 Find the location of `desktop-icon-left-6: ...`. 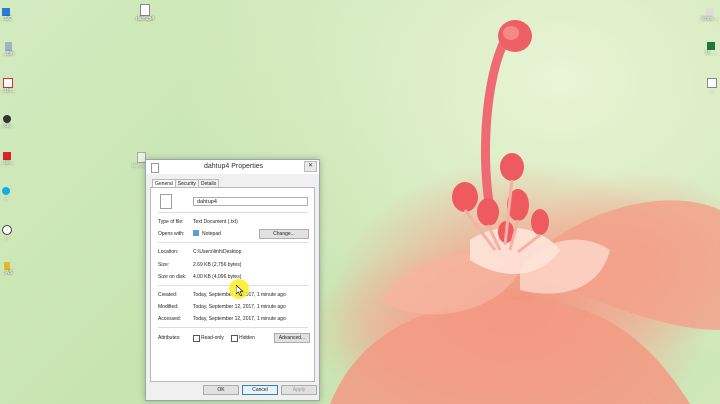

desktop-icon-left-6: ... is located at coordinates (6, 194).